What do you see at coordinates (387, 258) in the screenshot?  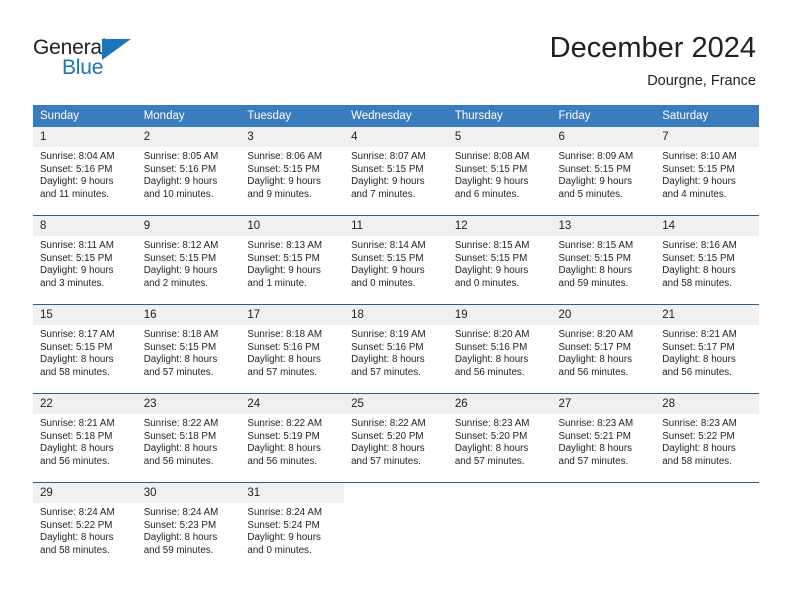 I see `detail-sunset: Sunset: 5:15 PM` at bounding box center [387, 258].